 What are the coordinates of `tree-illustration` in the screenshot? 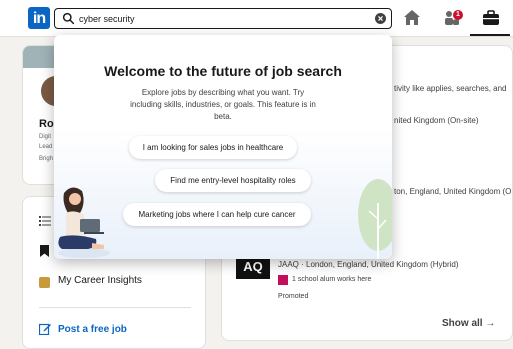 It's located at (375, 219).